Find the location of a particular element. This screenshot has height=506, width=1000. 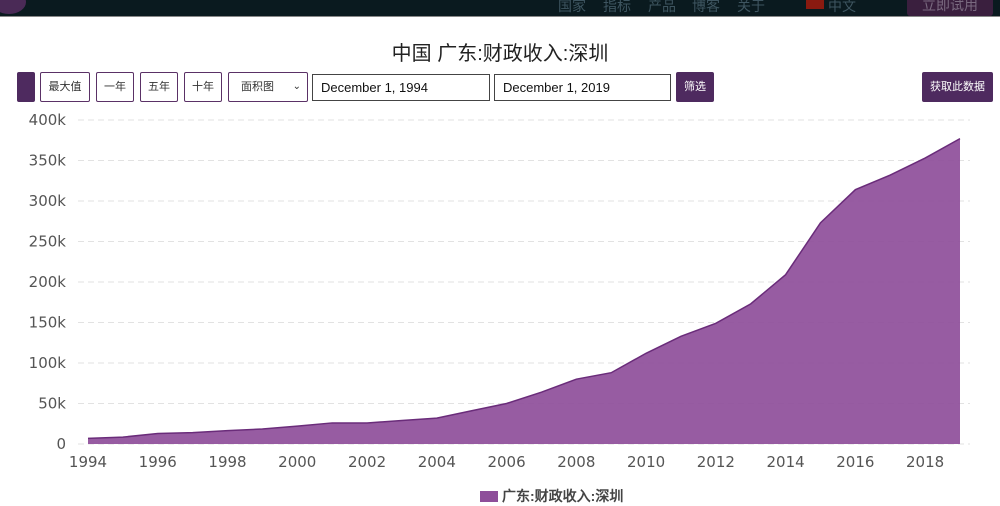

x-tick-label: 2018 is located at coordinates (925, 462).